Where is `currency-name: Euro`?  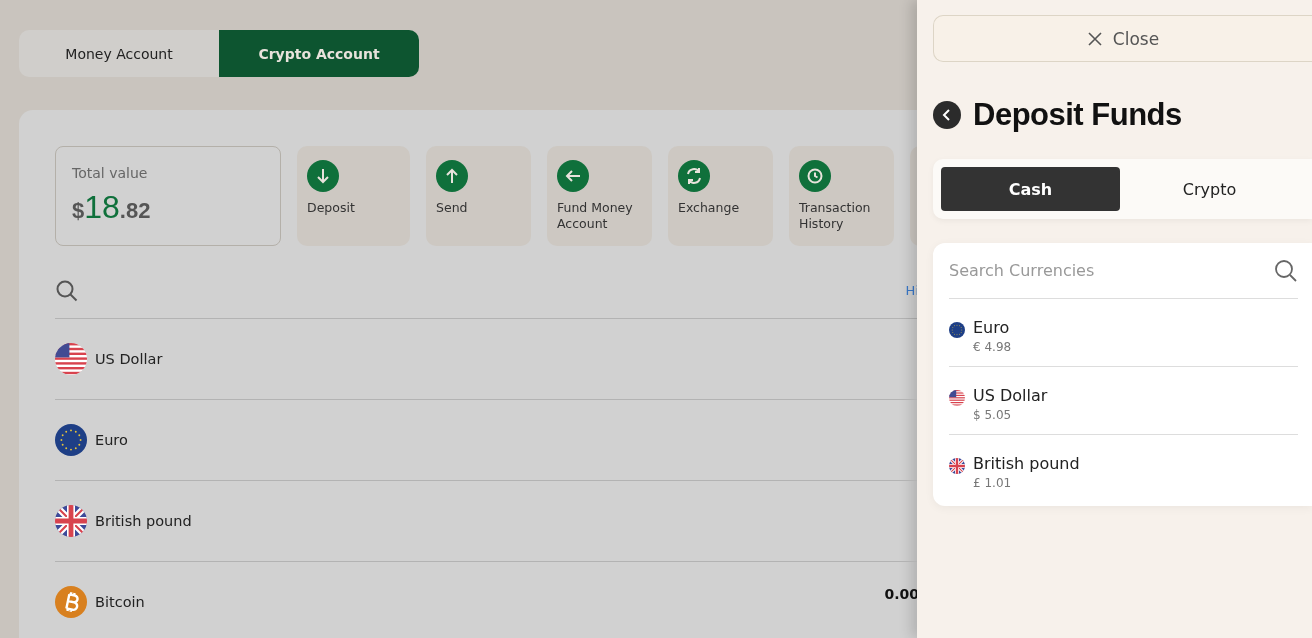 currency-name: Euro is located at coordinates (992, 327).